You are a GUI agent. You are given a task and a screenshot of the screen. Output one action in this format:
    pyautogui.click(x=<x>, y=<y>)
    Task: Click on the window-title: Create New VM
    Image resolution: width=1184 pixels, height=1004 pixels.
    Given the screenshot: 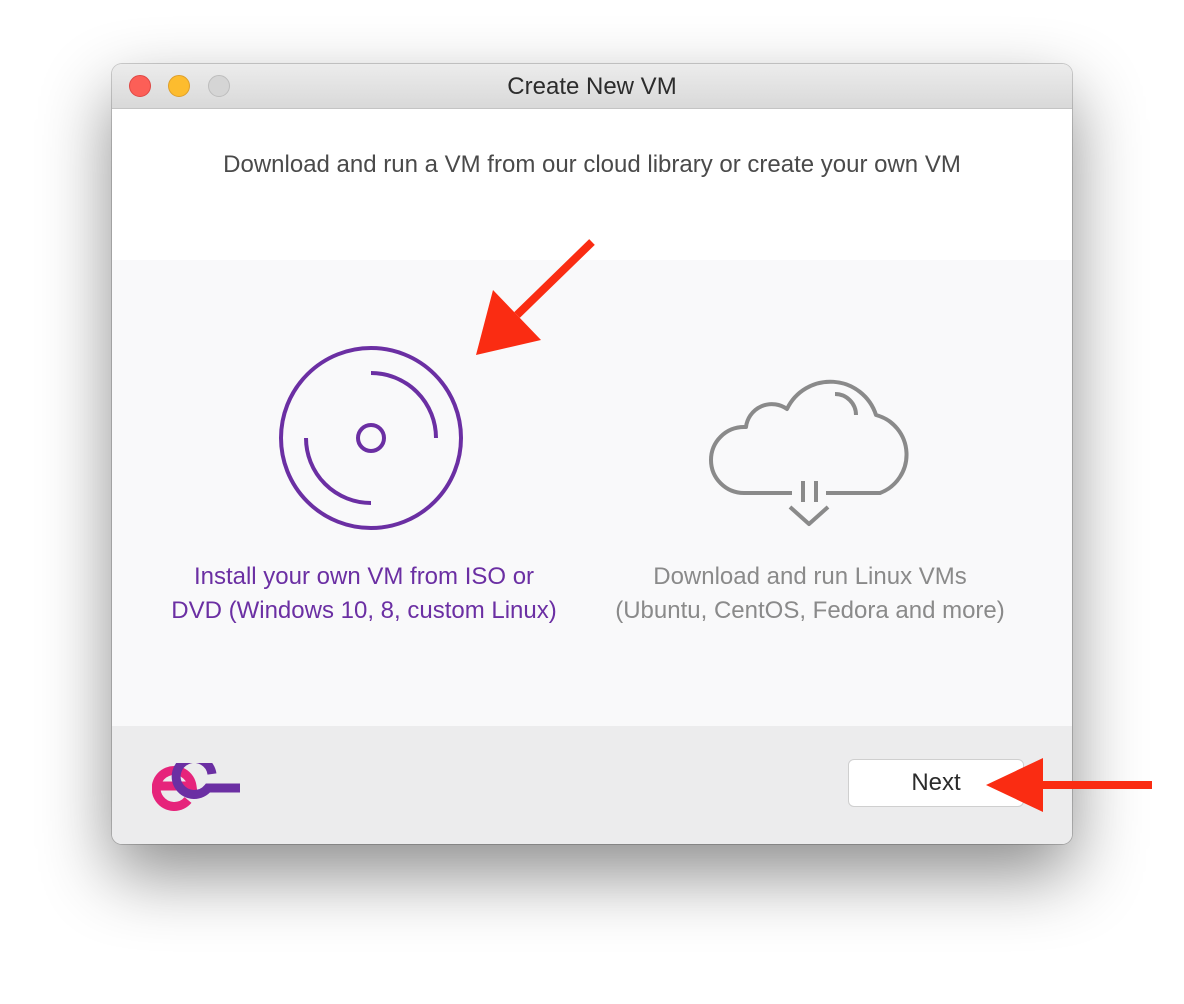 What is the action you would take?
    pyautogui.click(x=592, y=86)
    